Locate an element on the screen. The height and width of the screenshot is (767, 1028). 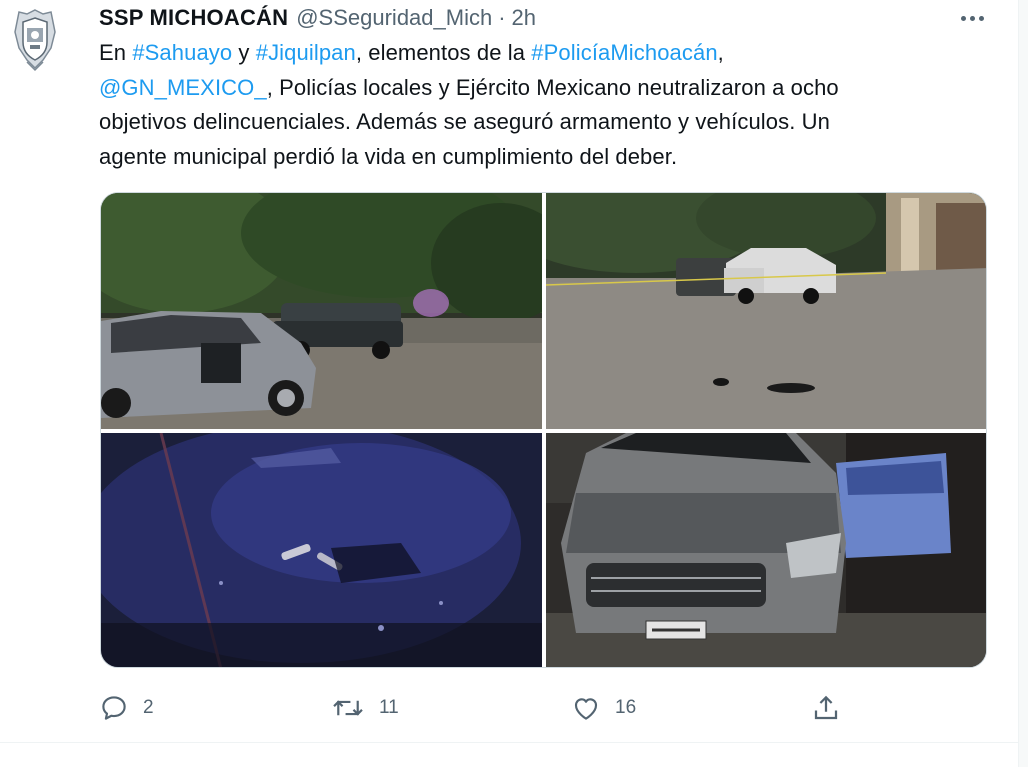
hashtag-sahuayo: #Sahuayo is located at coordinates (182, 52).